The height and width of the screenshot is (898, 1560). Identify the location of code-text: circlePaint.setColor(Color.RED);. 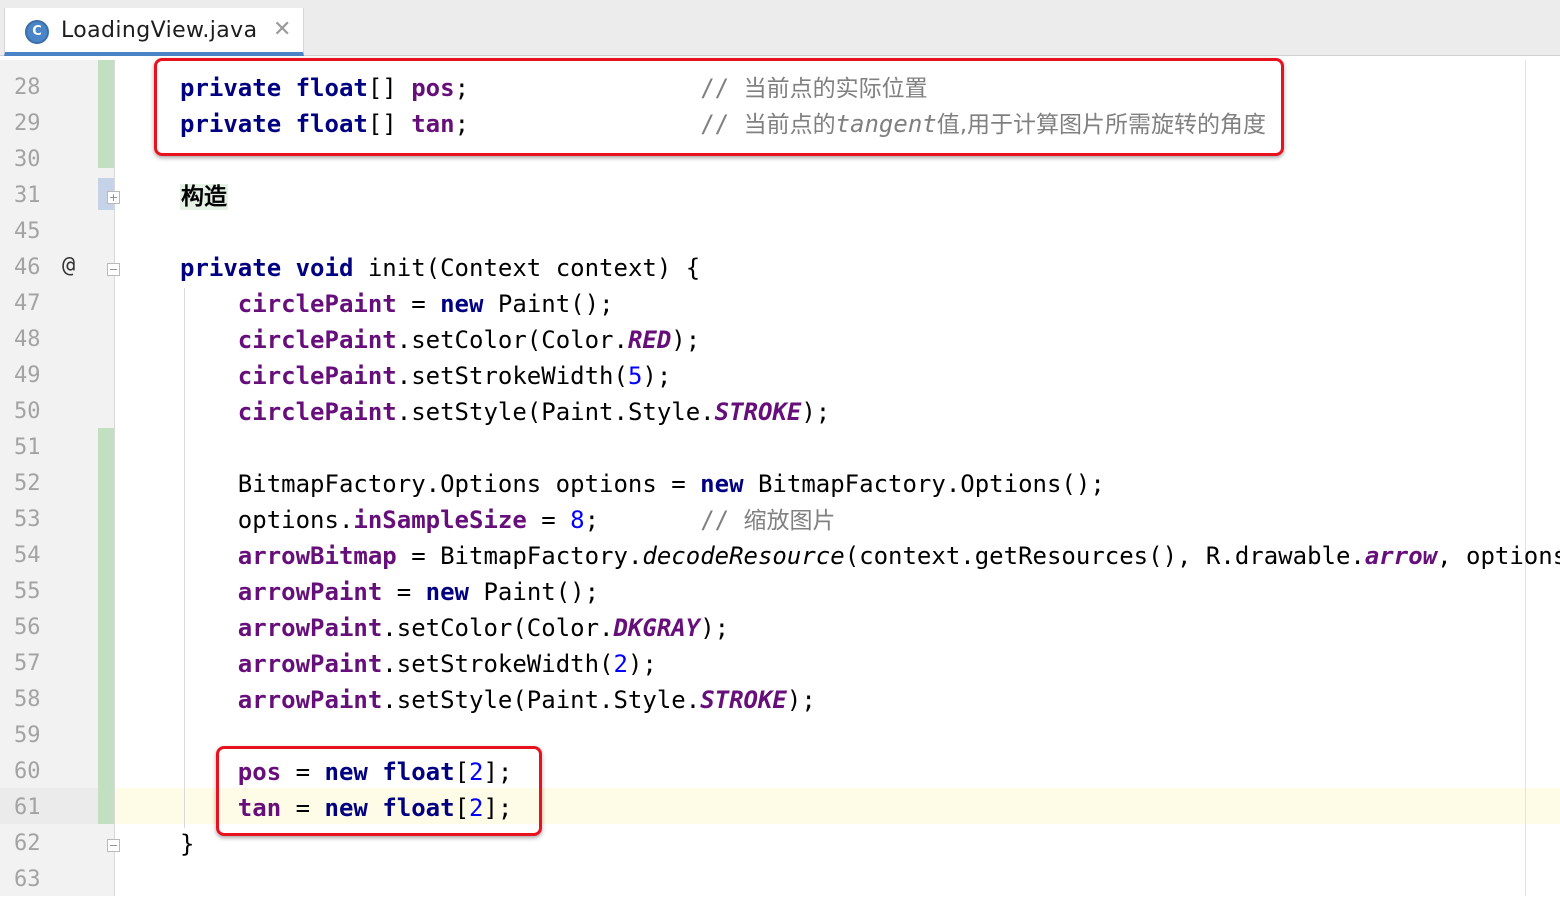
(440, 340).